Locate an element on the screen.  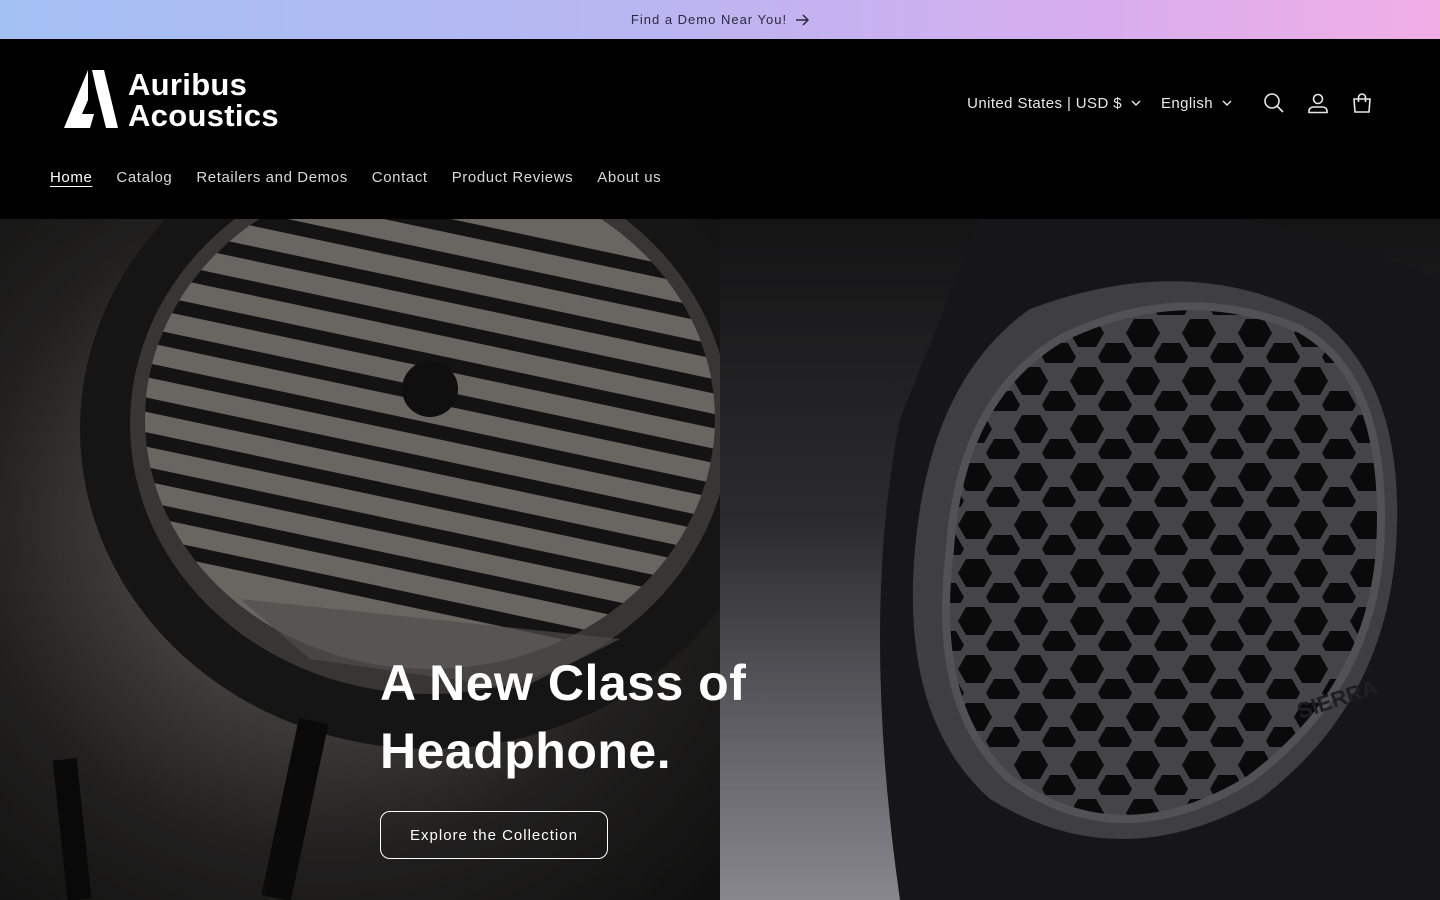
brand-line-1: Auribus is located at coordinates (188, 84).